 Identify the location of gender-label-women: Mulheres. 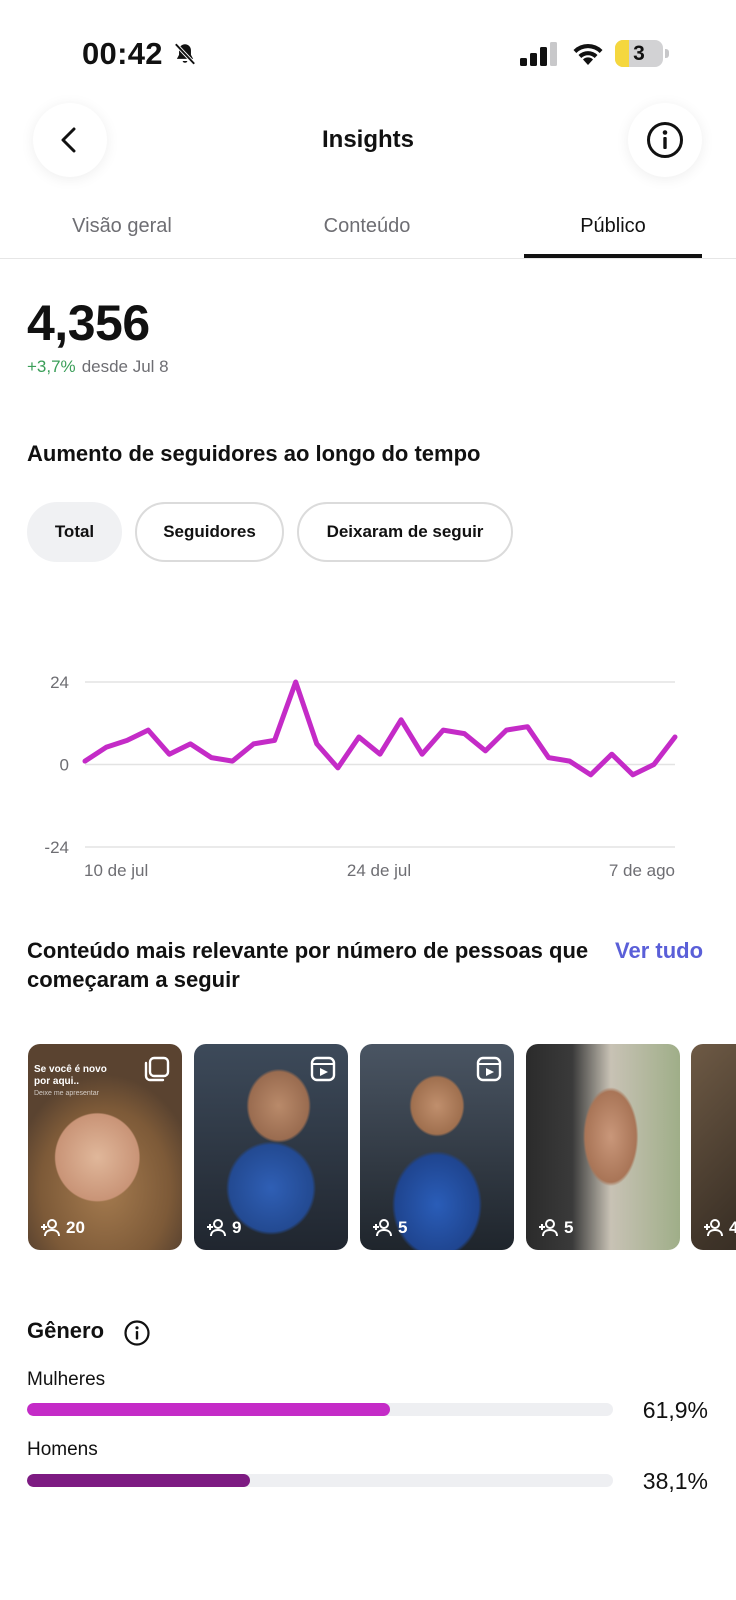
(66, 1379).